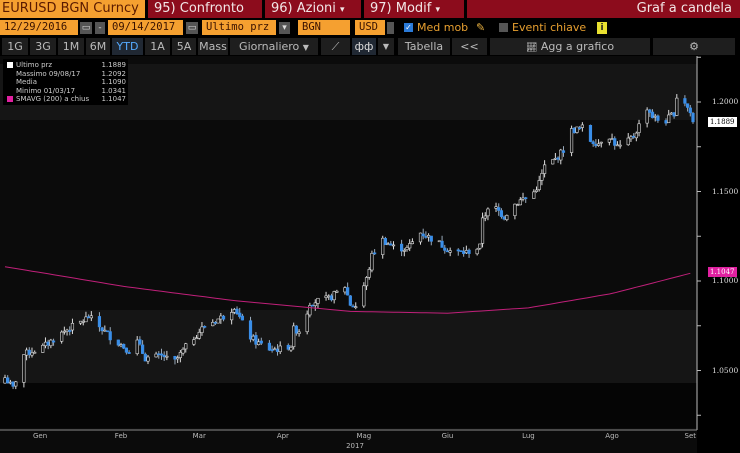 Image resolution: width=740 pixels, height=453 pixels. What do you see at coordinates (469, 46) in the screenshot?
I see `collapse-button: <<` at bounding box center [469, 46].